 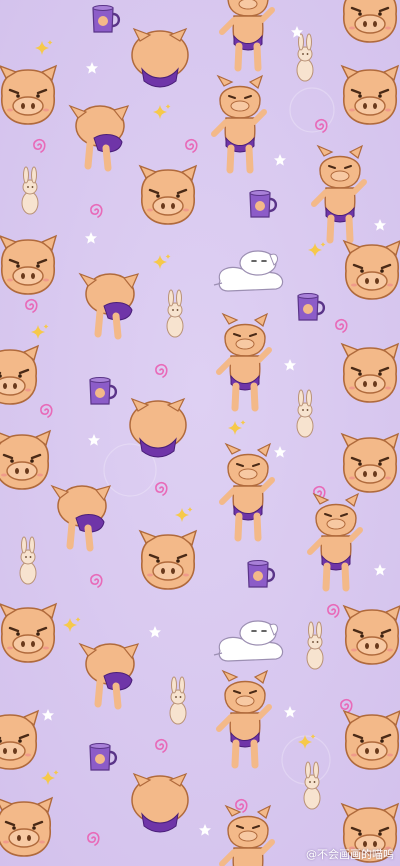 What do you see at coordinates (350, 854) in the screenshot?
I see `watermark-text: @不会画画的喵呜` at bounding box center [350, 854].